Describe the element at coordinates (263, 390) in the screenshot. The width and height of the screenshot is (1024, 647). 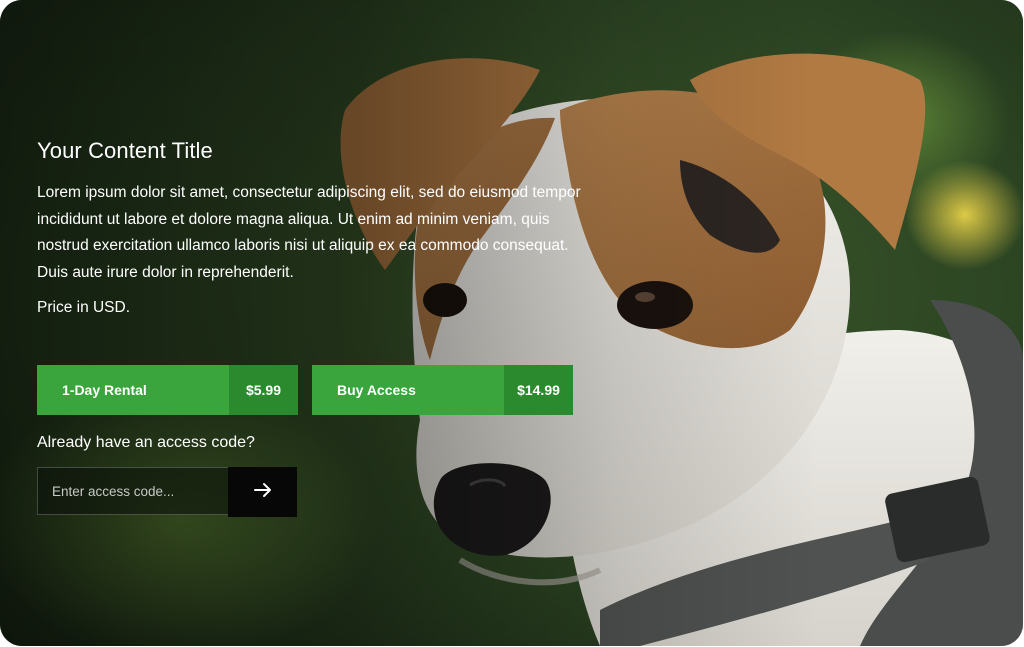
I see `rental-button-price: $5.99` at that location.